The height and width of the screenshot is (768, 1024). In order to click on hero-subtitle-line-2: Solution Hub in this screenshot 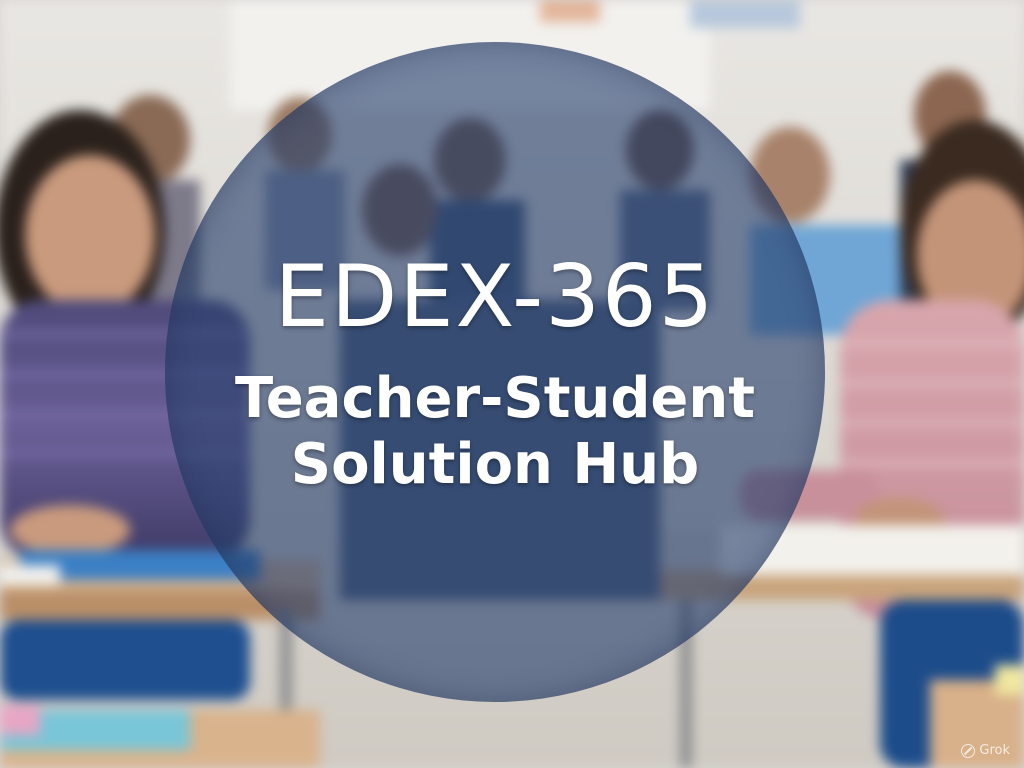, I will do `click(495, 464)`.